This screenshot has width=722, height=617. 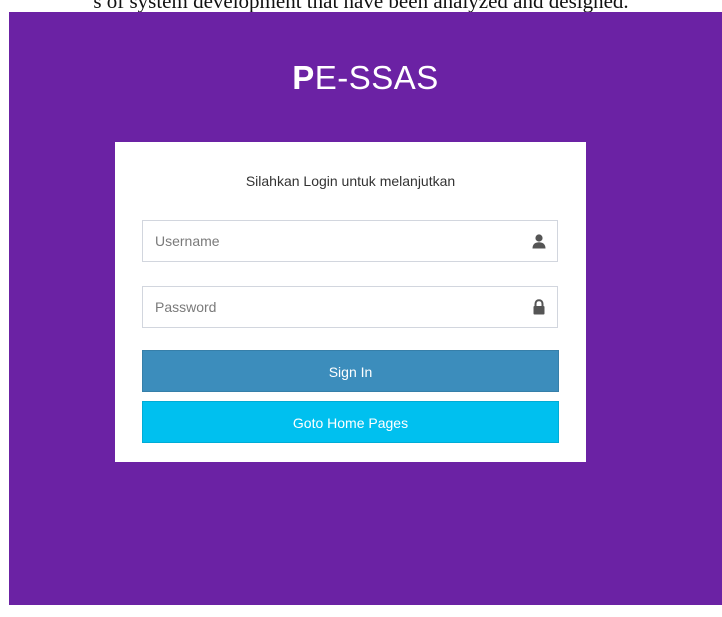 I want to click on username-input, so click(x=350, y=241).